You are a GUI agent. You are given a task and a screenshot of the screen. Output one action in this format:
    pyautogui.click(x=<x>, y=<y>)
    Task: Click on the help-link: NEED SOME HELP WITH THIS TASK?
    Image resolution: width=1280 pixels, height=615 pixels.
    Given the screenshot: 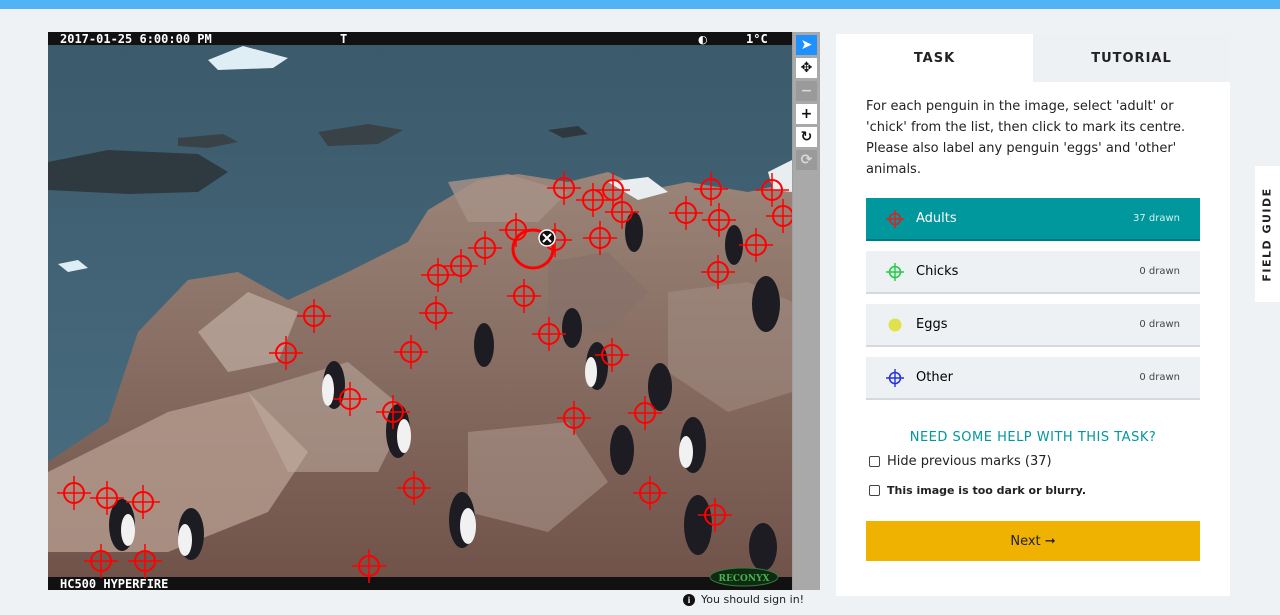 What is the action you would take?
    pyautogui.click(x=1033, y=437)
    